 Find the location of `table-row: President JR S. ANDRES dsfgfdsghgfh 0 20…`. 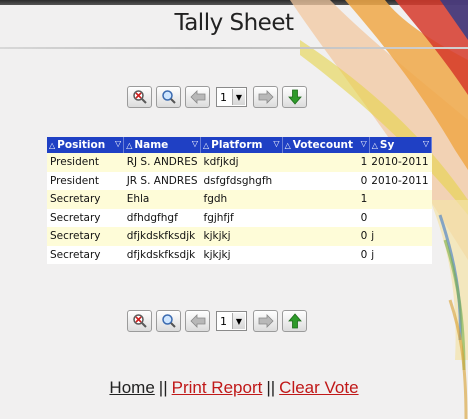

table-row: President JR S. ANDRES dsfgfdsghgfh 0 20… is located at coordinates (239, 180).